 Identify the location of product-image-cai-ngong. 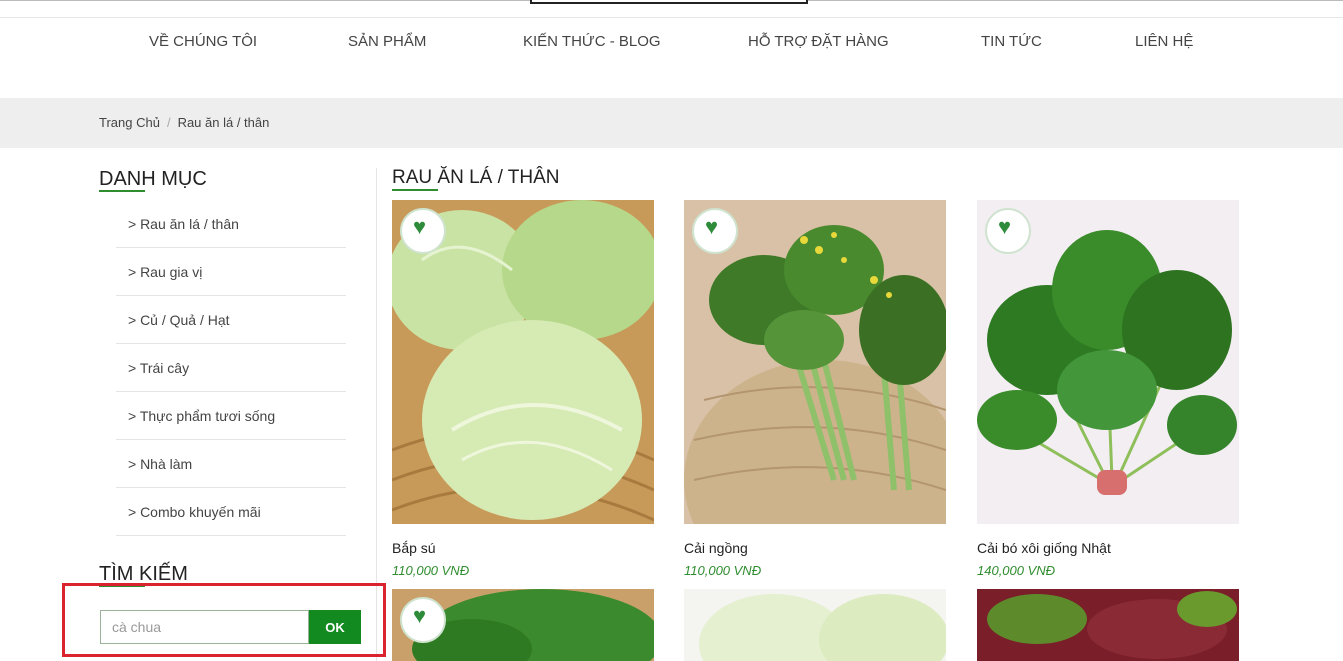
(815, 362).